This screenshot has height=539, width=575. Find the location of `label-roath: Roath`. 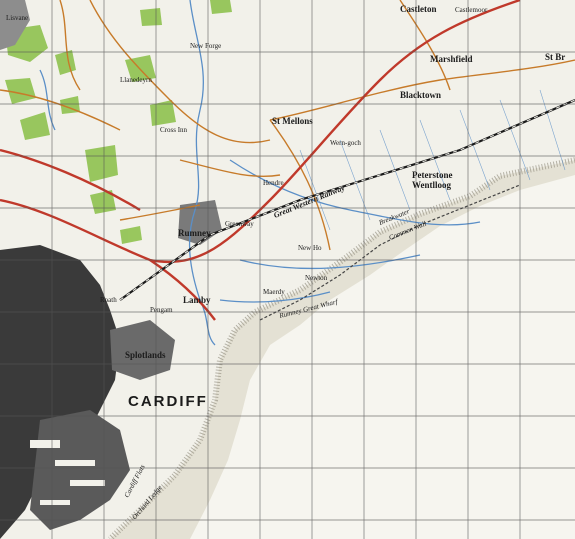

label-roath: Roath is located at coordinates (108, 300).